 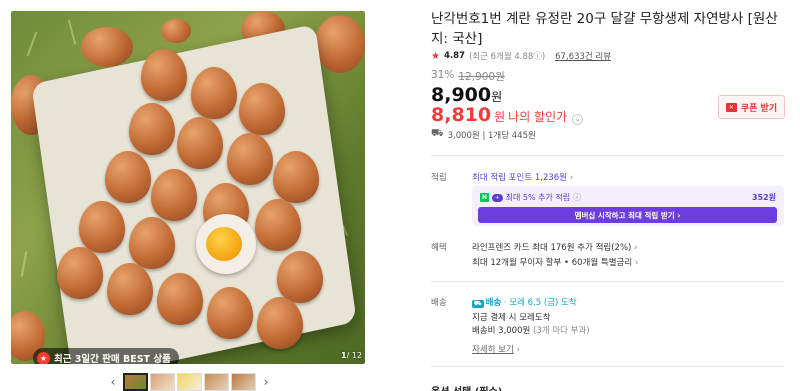 I want to click on npay-n-icon: N, so click(x=485, y=197).